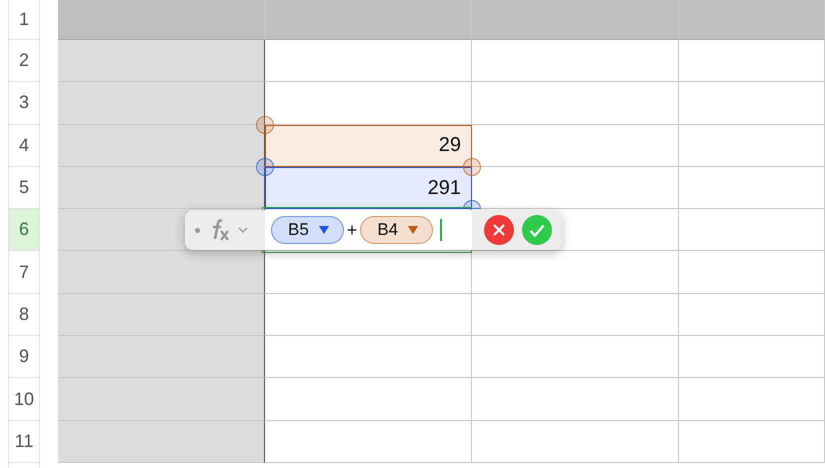 Image resolution: width=825 pixels, height=468 pixels. Describe the element at coordinates (352, 230) in the screenshot. I see `operator: +` at that location.